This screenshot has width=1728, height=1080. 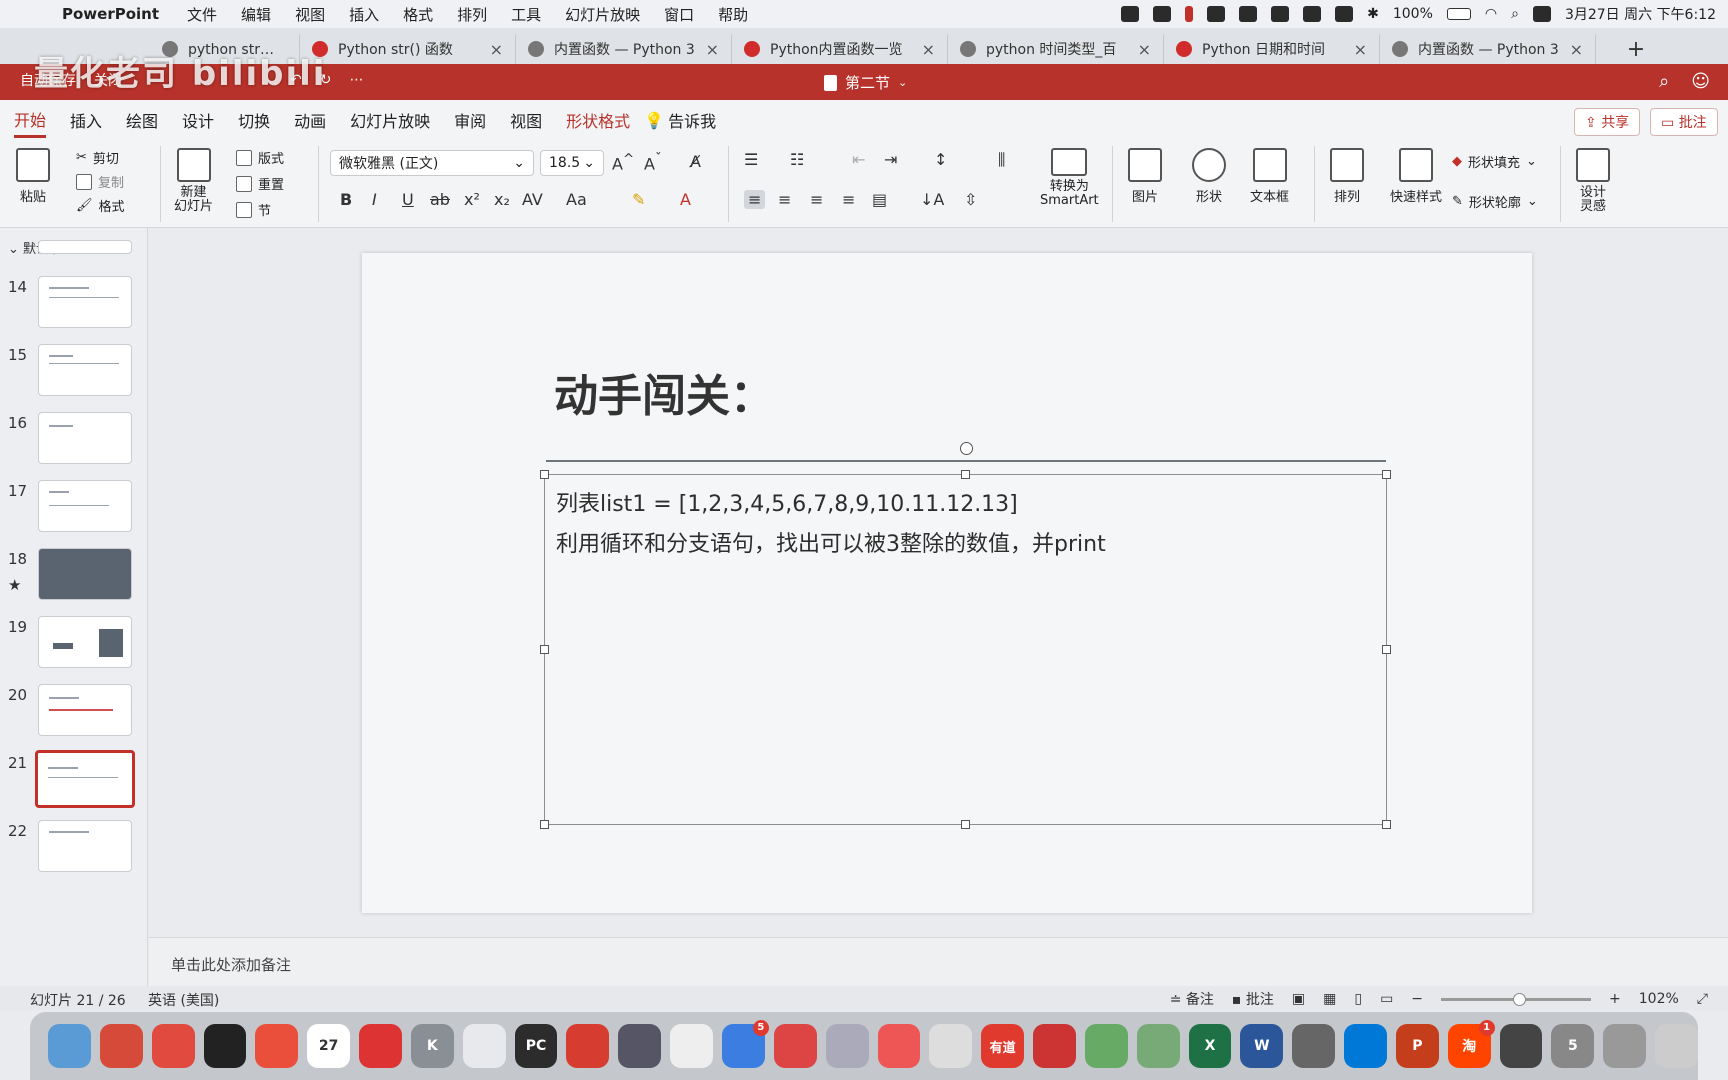 I want to click on align-center-icon: ≡, so click(x=784, y=199).